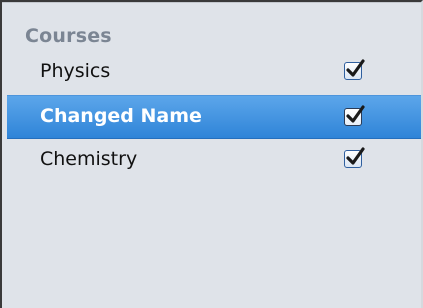 The image size is (423, 308). Describe the element at coordinates (214, 72) in the screenshot. I see `list-item-physics: Physics` at that location.